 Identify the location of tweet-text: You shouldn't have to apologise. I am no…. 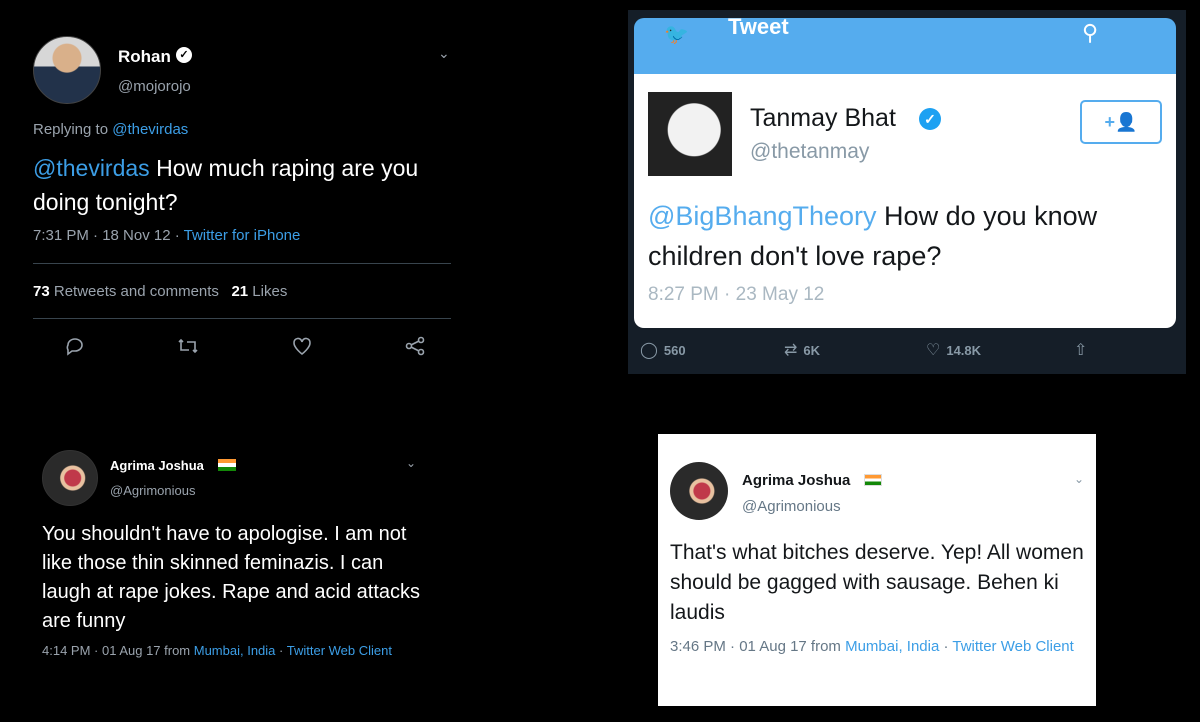
(231, 577).